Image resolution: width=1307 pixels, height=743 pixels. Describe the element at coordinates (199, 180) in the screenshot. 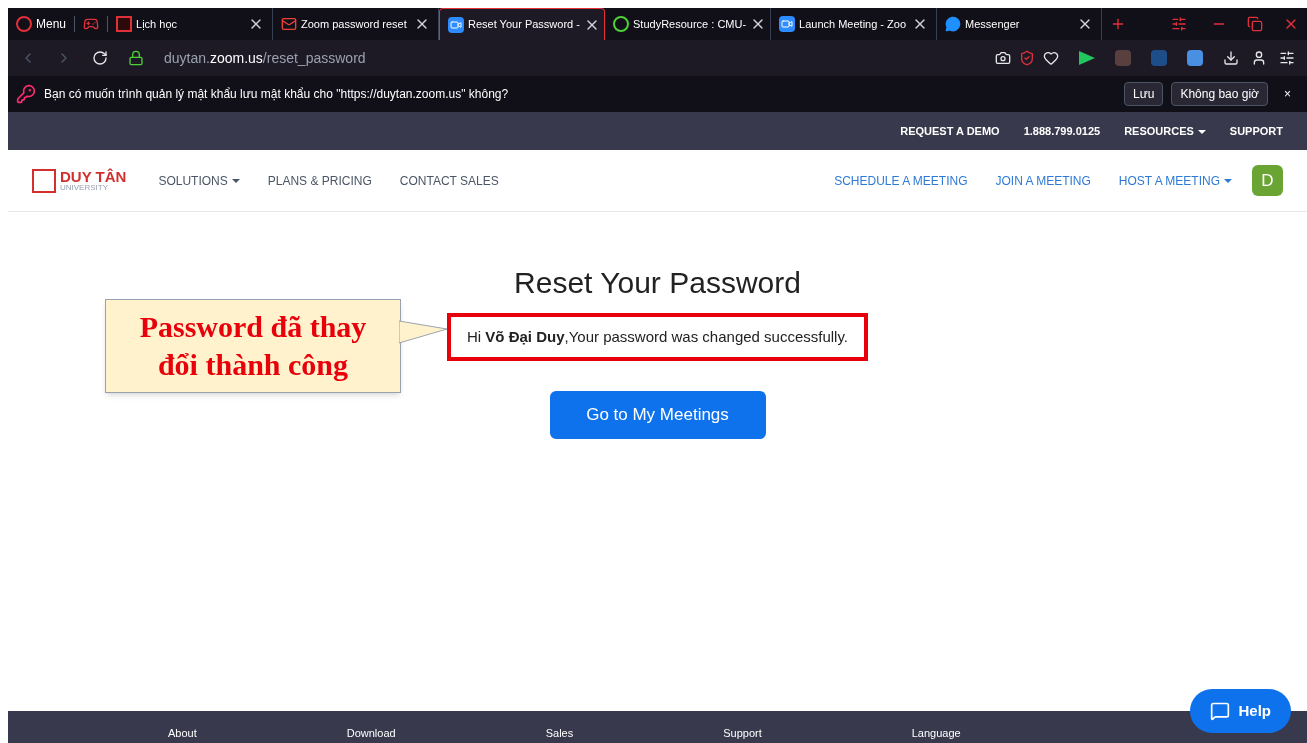

I see `nav-link: SOLUTIONS` at that location.